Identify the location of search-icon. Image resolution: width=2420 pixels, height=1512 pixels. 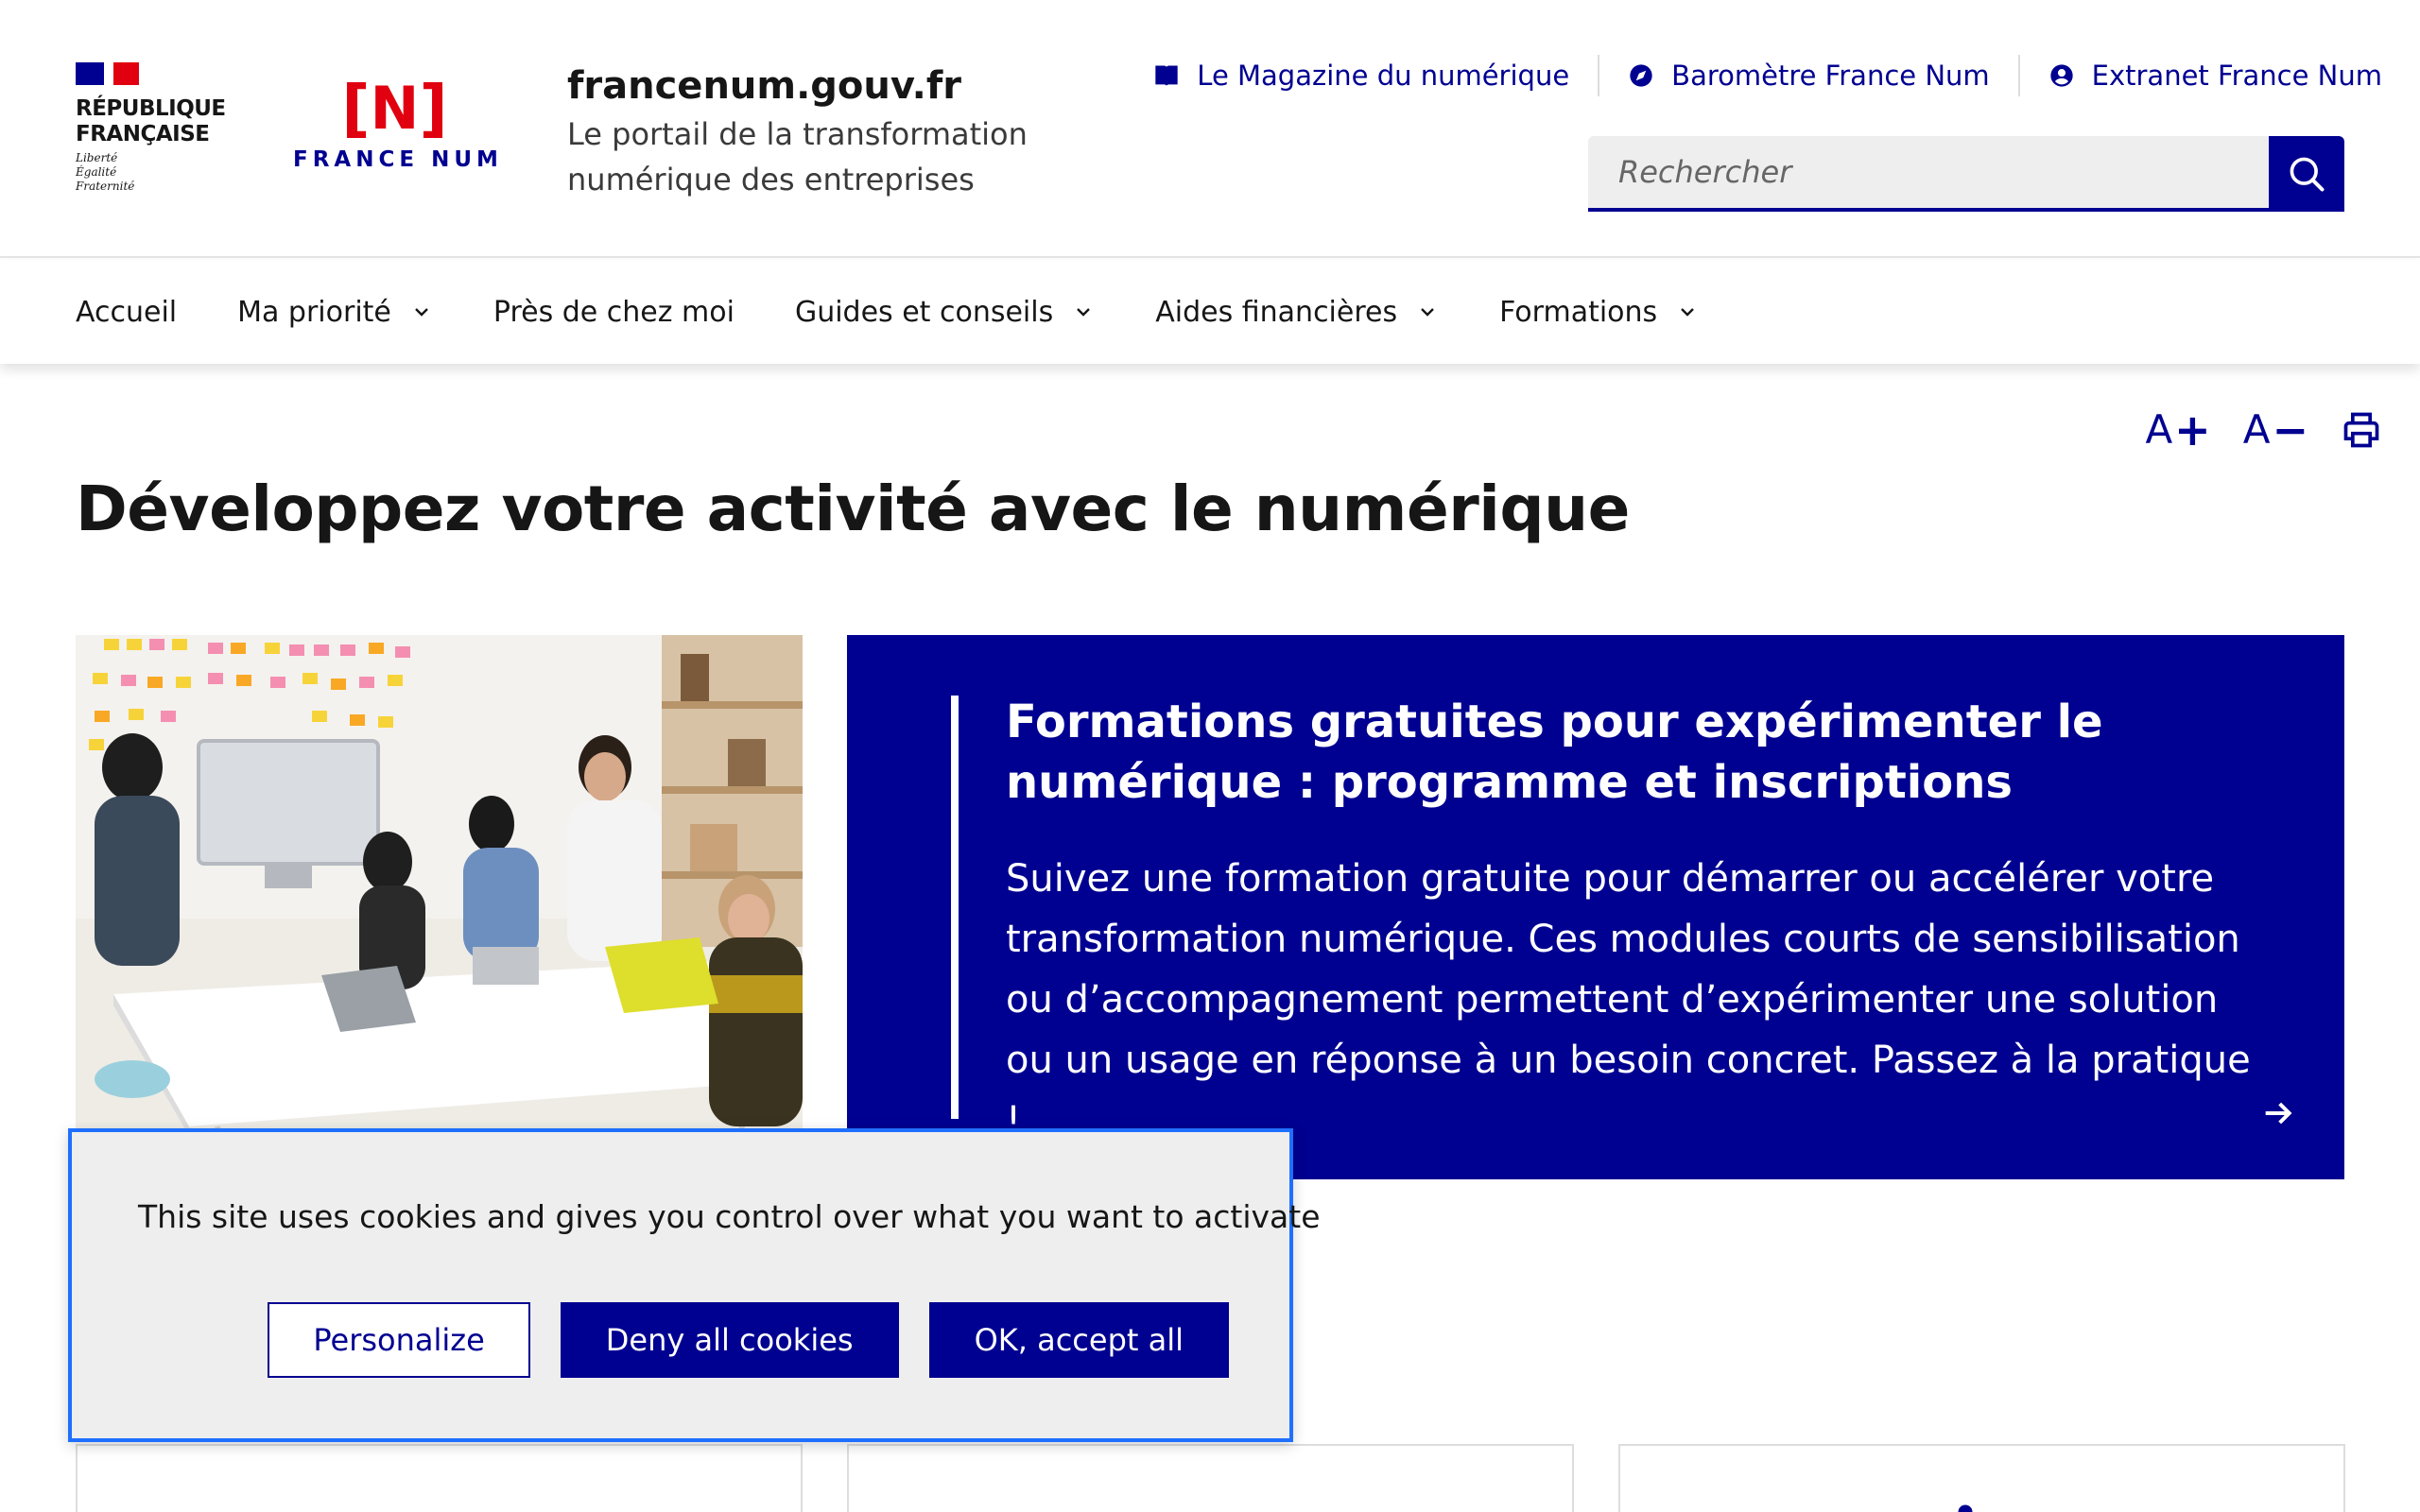
(2307, 174).